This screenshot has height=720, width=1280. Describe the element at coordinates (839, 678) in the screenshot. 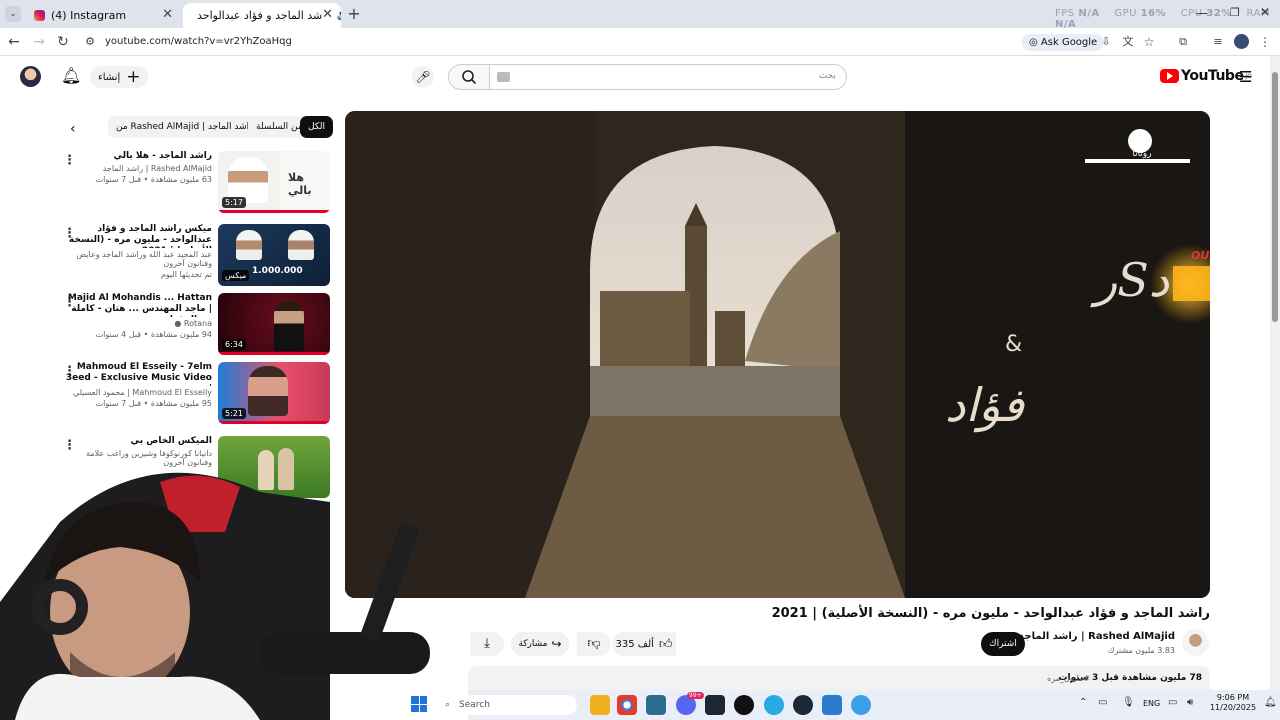

I see `description-box: 78 مليون مشاهدة قبل 3 سنوات #مليون_مره` at that location.